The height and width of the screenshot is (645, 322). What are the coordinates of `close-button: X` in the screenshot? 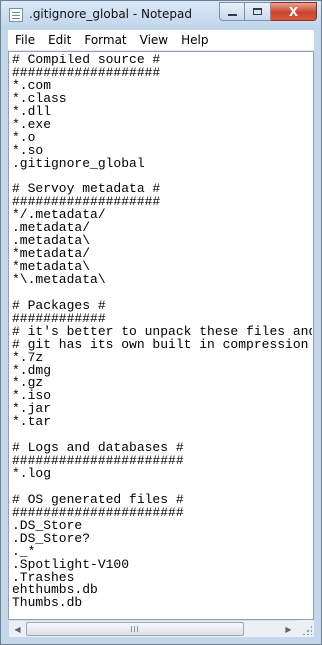 It's located at (294, 11).